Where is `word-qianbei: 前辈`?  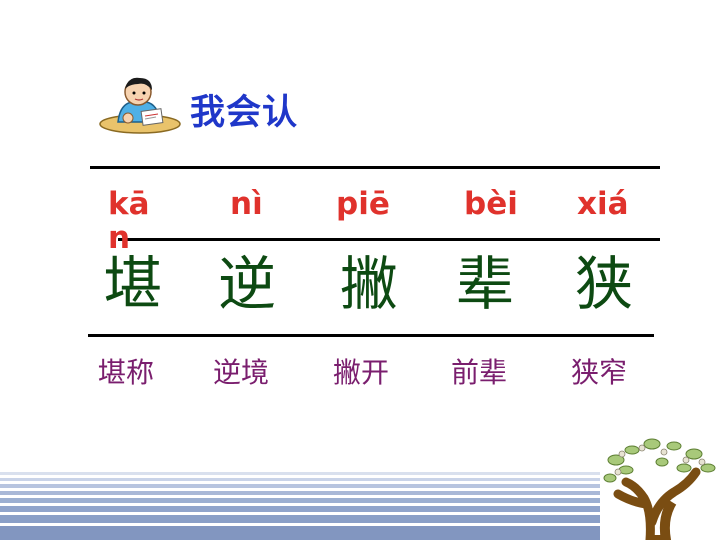 word-qianbei: 前辈 is located at coordinates (479, 372).